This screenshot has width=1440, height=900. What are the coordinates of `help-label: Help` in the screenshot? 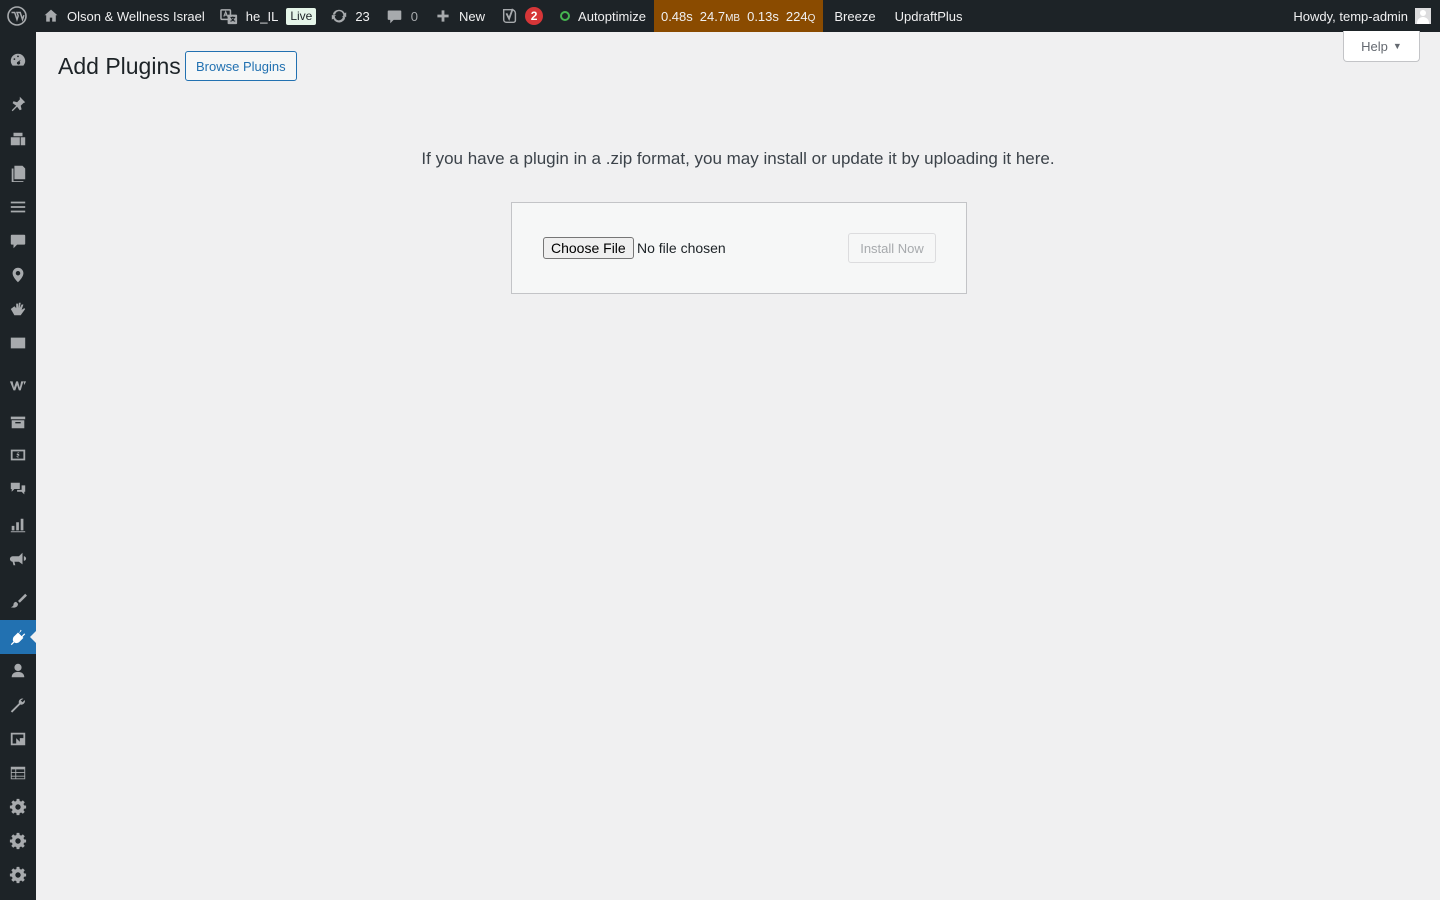 It's located at (1374, 46).